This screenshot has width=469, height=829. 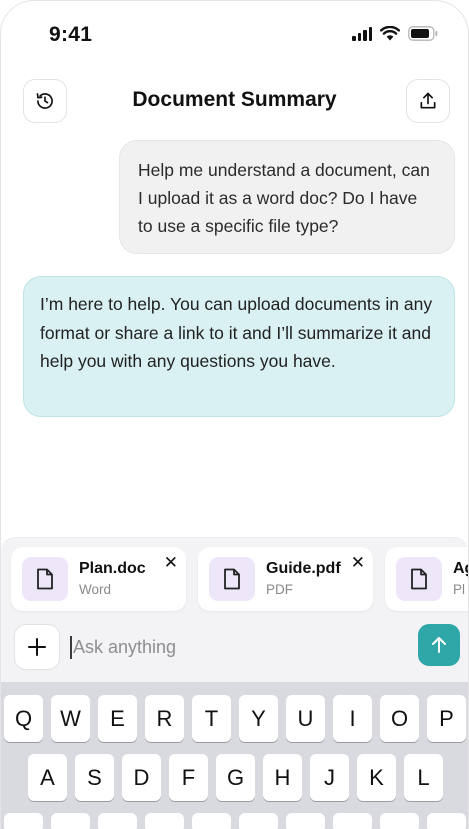 What do you see at coordinates (362, 33) in the screenshot?
I see `cellular-signal-icon` at bounding box center [362, 33].